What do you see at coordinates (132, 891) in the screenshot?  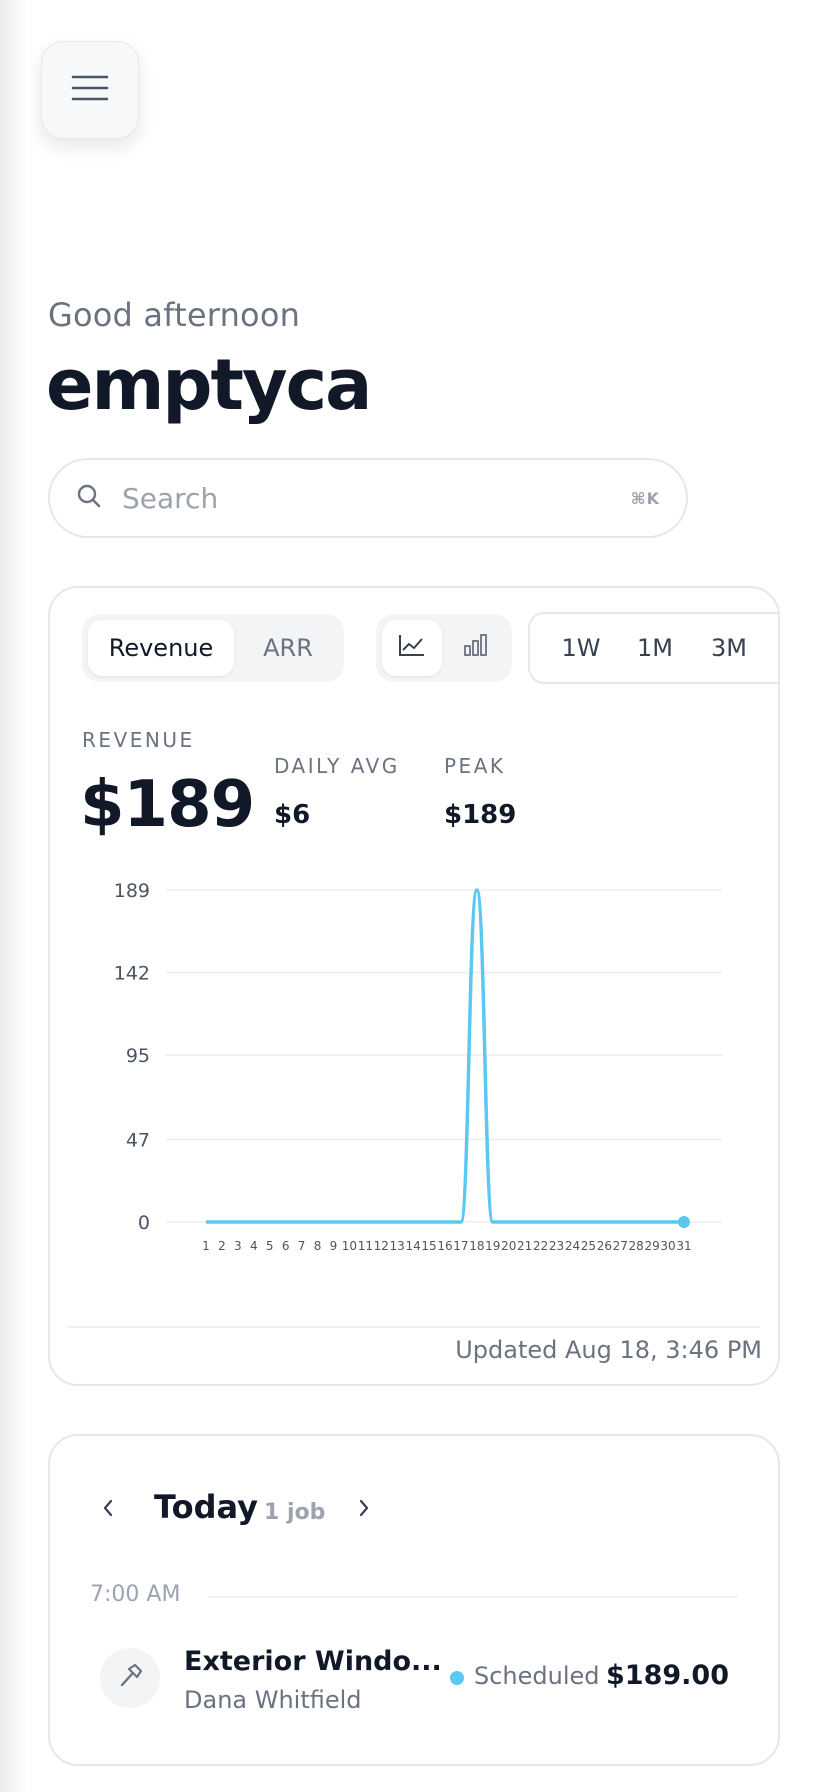 I see `y-tick-label: 189` at bounding box center [132, 891].